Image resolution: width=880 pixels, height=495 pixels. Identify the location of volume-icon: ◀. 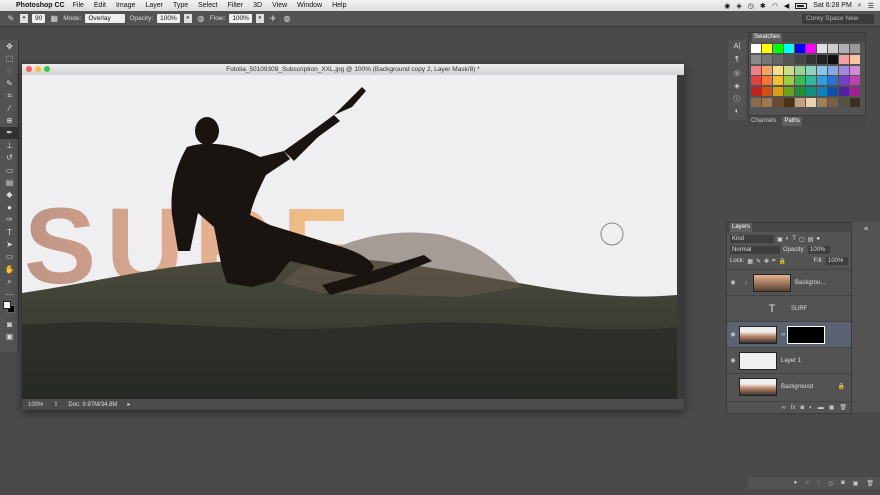
(786, 6).